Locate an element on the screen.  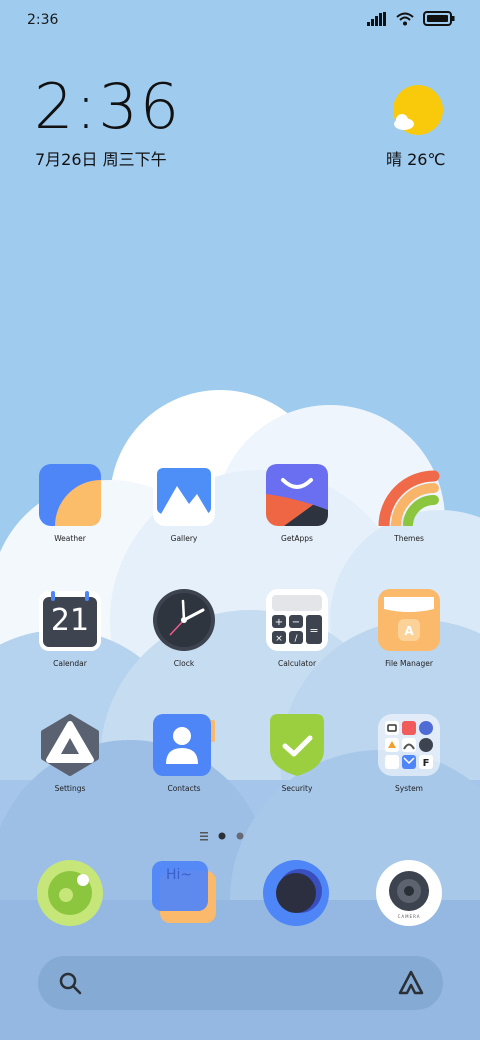
app-label: System is located at coordinates (409, 788).